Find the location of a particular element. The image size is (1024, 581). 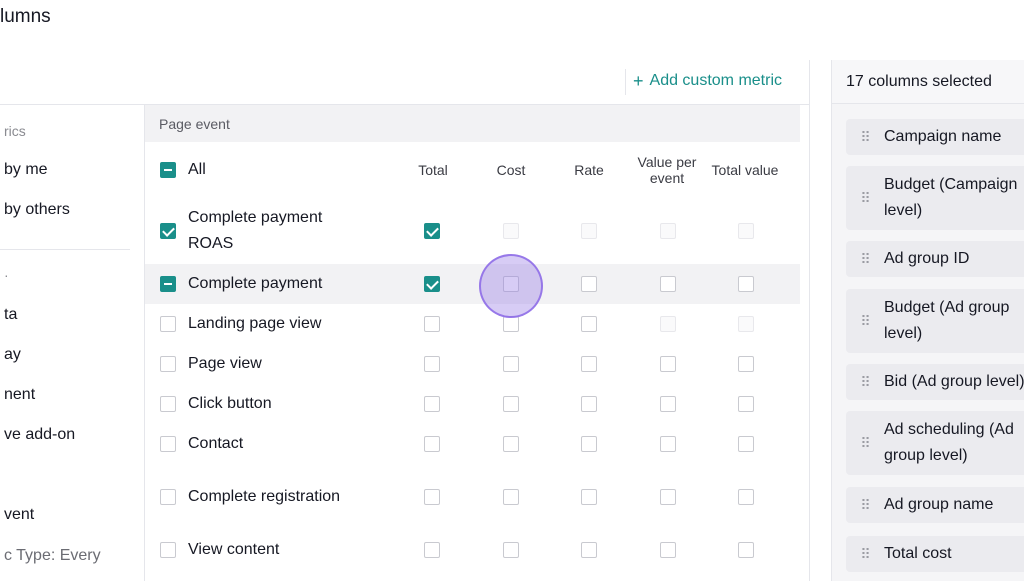

selected-column-chip: ⠿ Ad group ID is located at coordinates (935, 259).